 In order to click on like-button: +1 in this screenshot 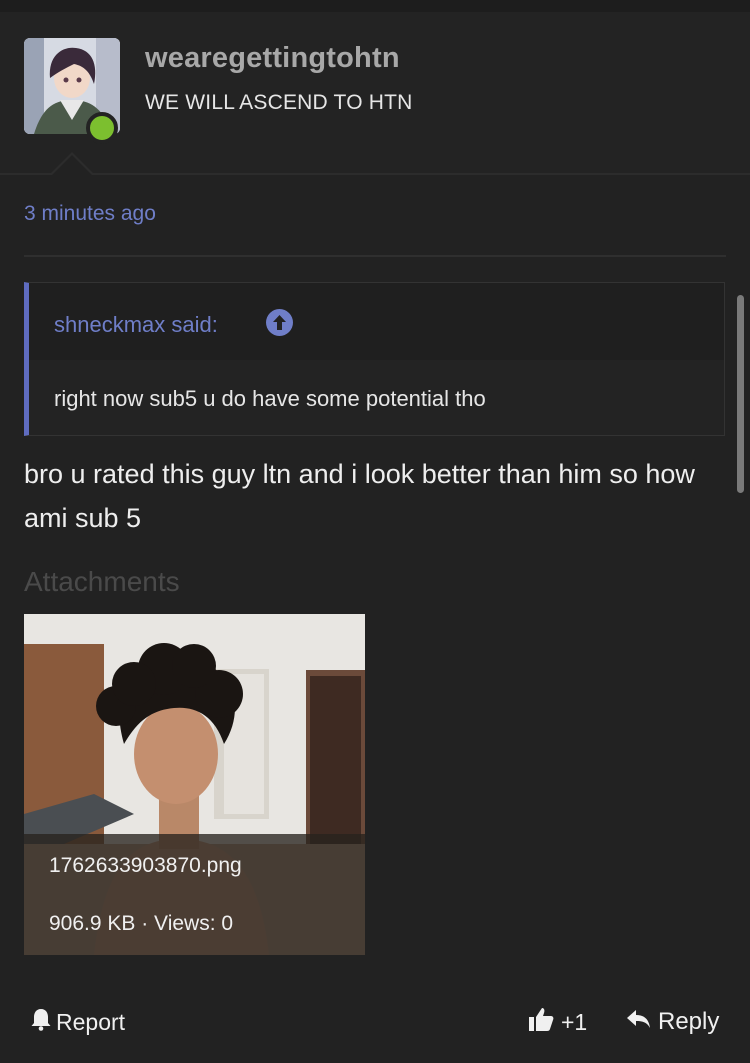, I will do `click(557, 1022)`.